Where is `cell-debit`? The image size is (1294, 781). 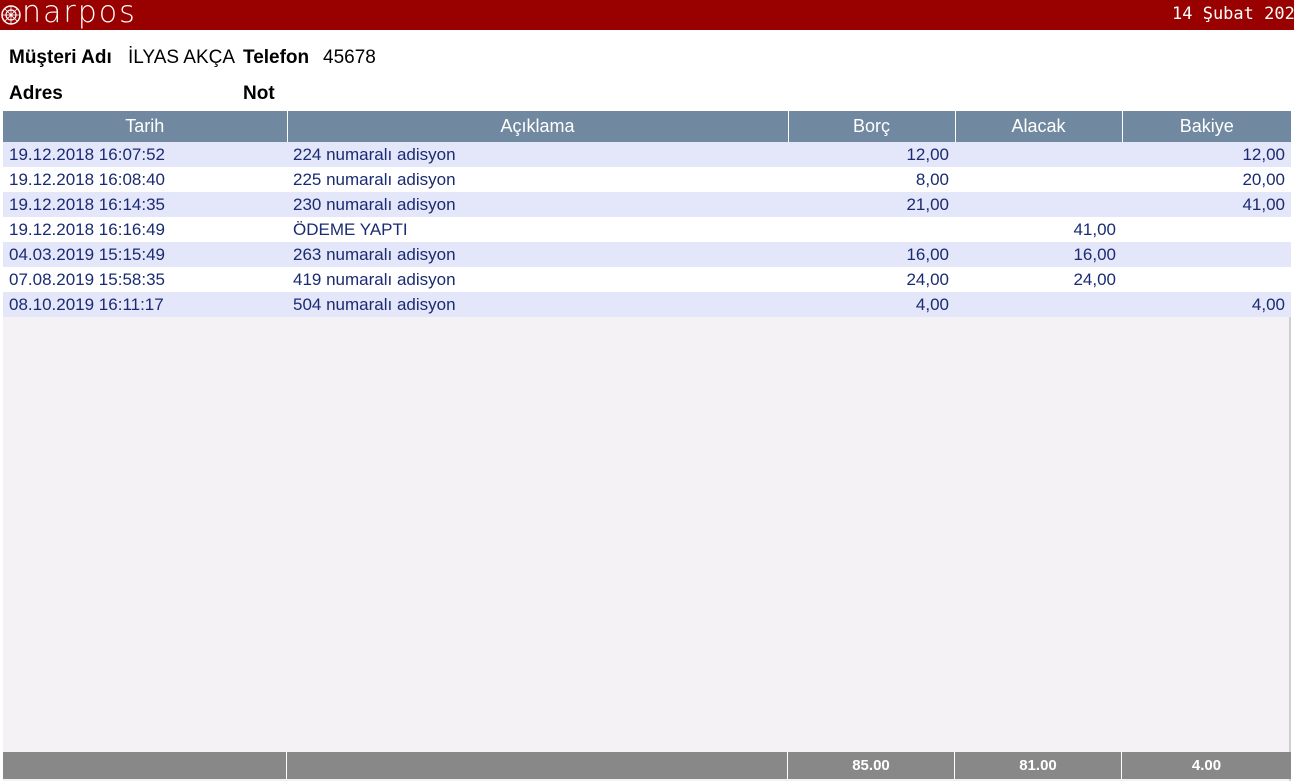 cell-debit is located at coordinates (871, 229).